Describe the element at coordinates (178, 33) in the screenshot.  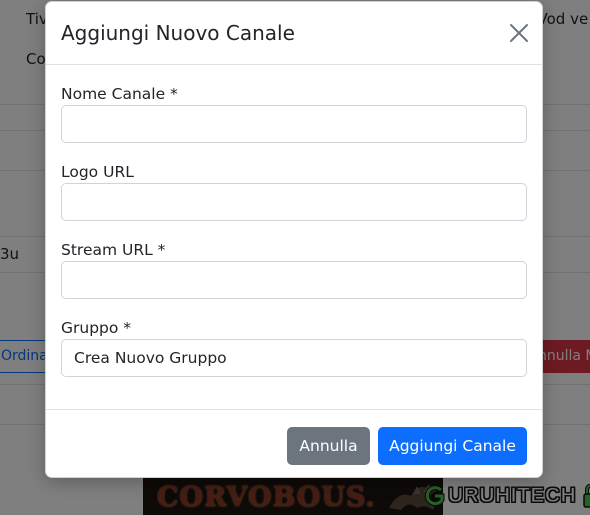
I see `modal-title: Aggiungi Nuovo Canale` at that location.